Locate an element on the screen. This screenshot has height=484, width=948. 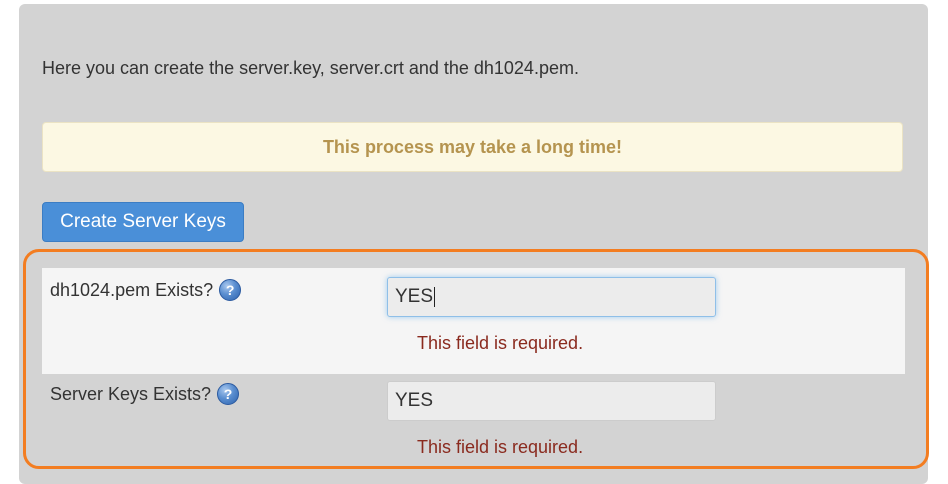
warning-alert: This process may take a long time! is located at coordinates (472, 147).